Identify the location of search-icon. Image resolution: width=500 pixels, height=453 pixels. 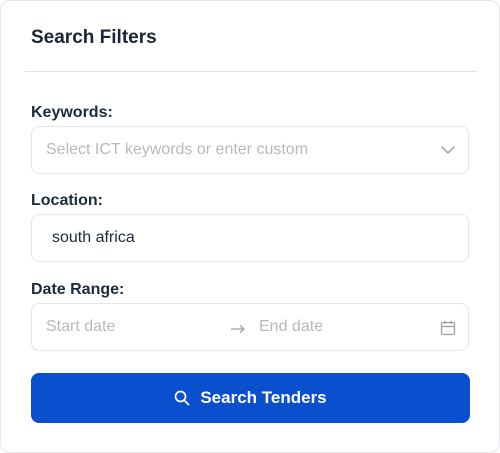
(182, 398).